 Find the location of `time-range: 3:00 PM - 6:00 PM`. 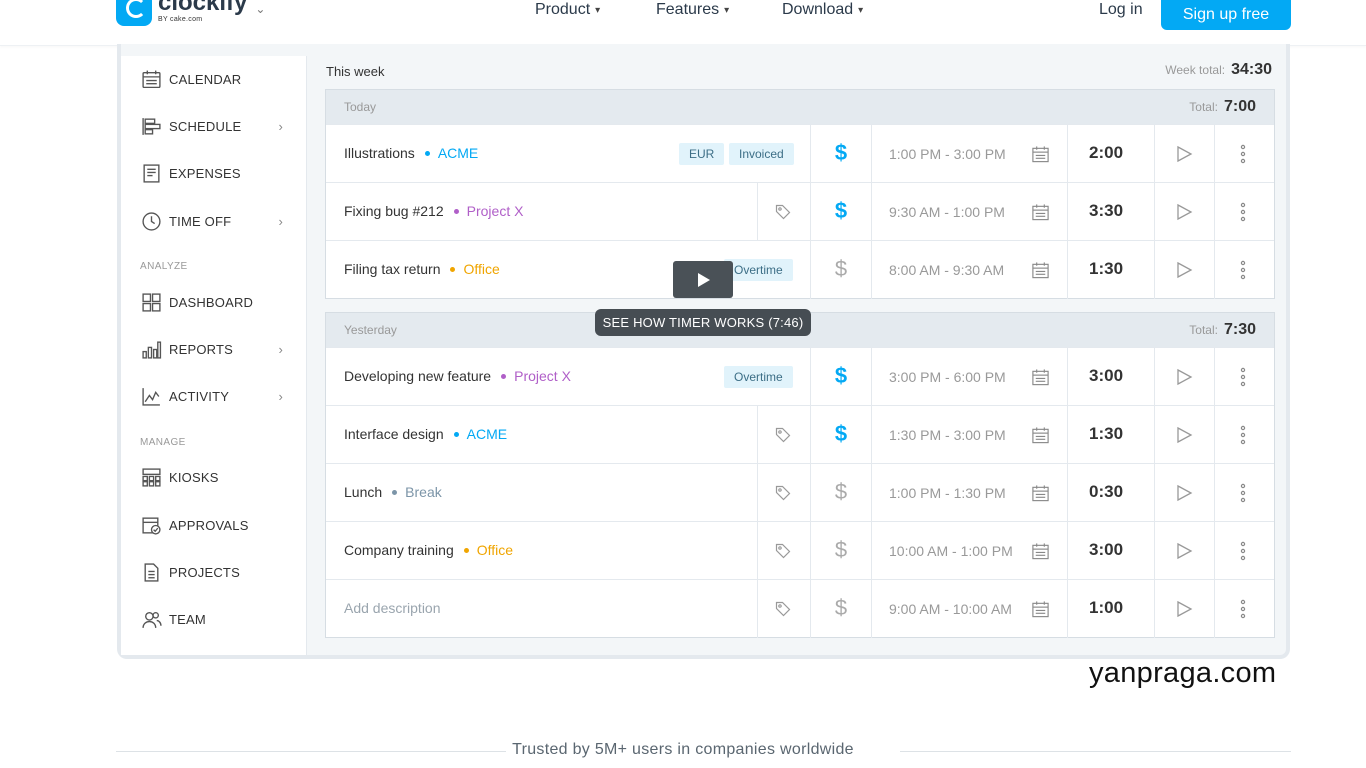

time-range: 3:00 PM - 6:00 PM is located at coordinates (947, 377).